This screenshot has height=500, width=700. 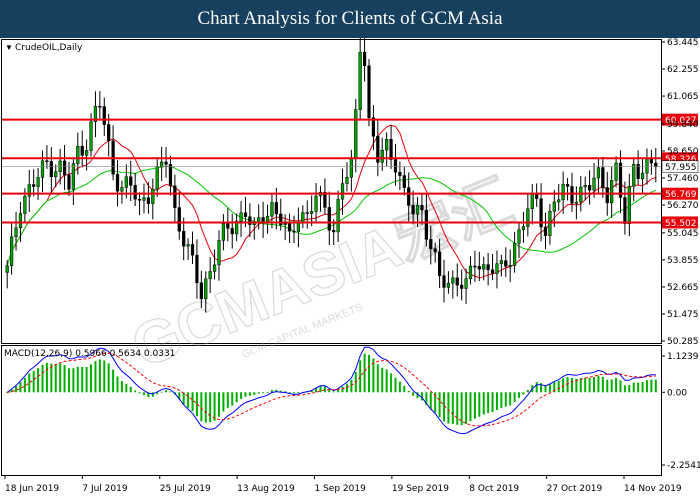 What do you see at coordinates (683, 125) in the screenshot?
I see `price-tick-label: 59.840` at bounding box center [683, 125].